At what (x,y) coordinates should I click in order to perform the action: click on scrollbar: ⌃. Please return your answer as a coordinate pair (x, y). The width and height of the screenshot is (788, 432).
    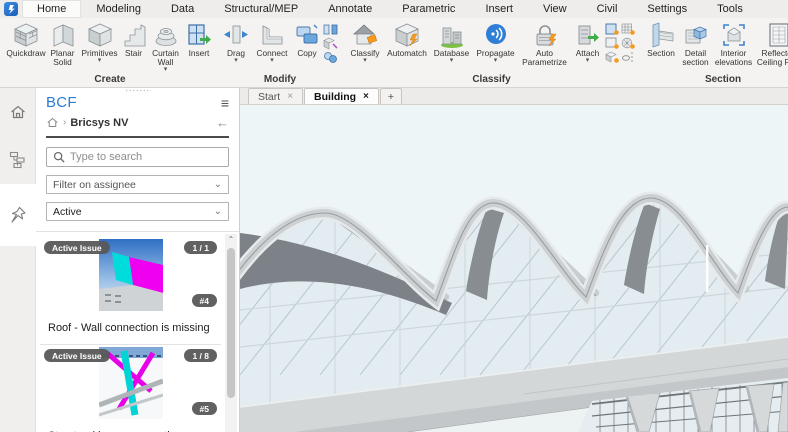
    Looking at the image, I should click on (231, 333).